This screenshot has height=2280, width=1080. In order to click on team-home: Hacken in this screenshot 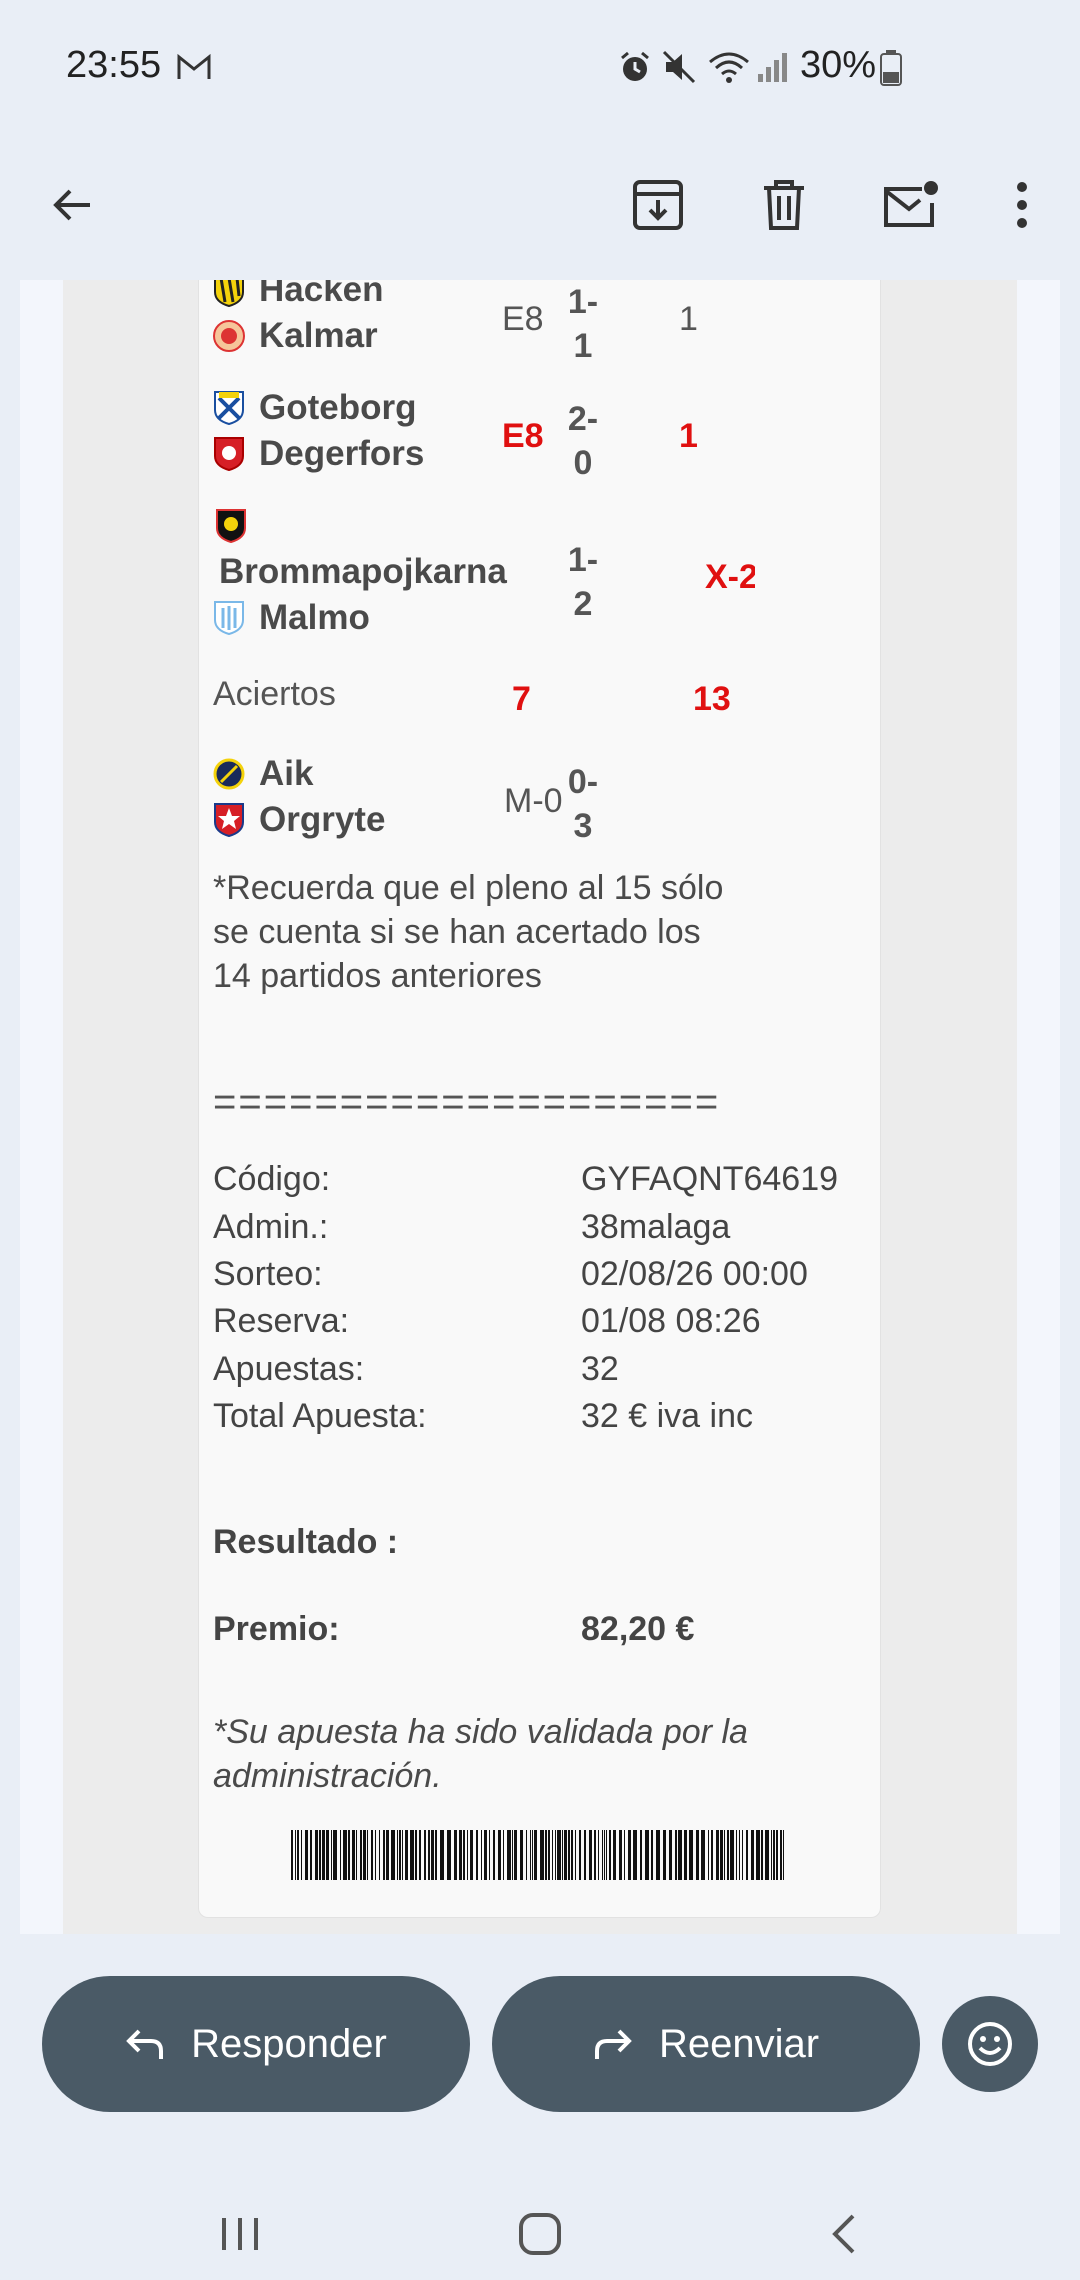, I will do `click(298, 295)`.